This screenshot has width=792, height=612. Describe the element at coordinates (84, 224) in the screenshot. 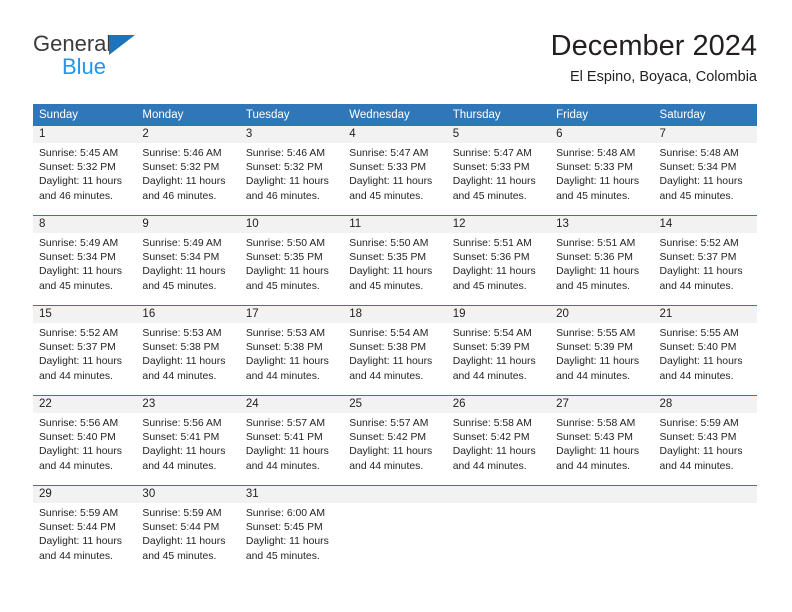

I see `day-number: 8` at that location.